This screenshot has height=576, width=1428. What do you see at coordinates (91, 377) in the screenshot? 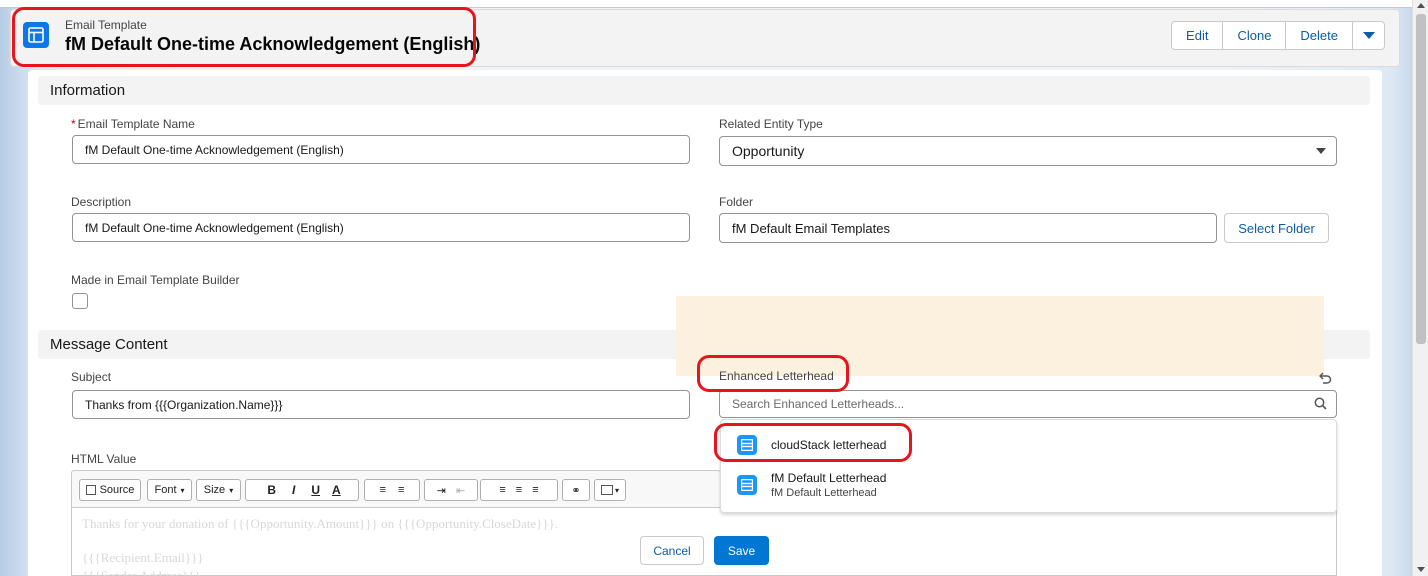
I see `subject-label: Subject` at bounding box center [91, 377].